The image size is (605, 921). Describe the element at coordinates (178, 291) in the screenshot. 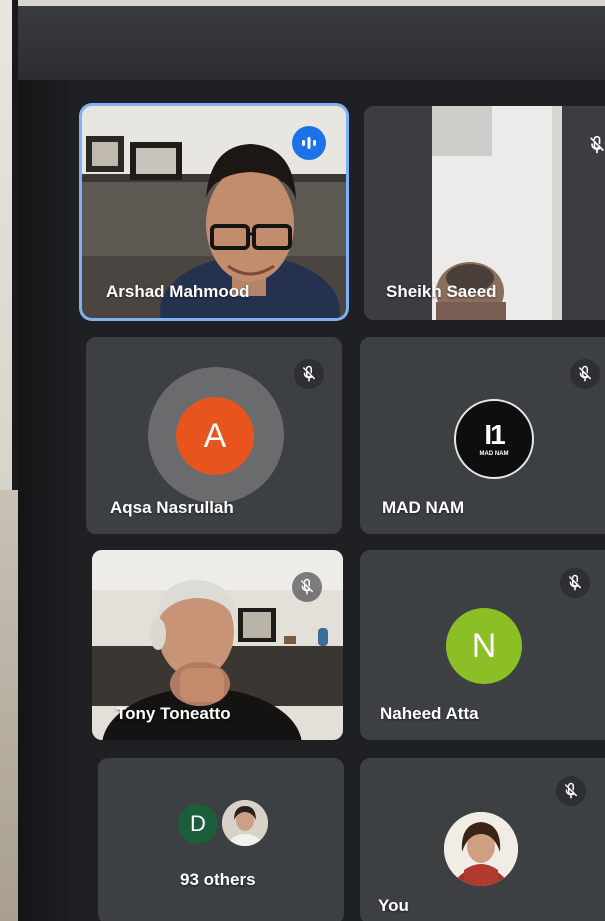

I see `participant-name: Arshad Mahmood` at that location.